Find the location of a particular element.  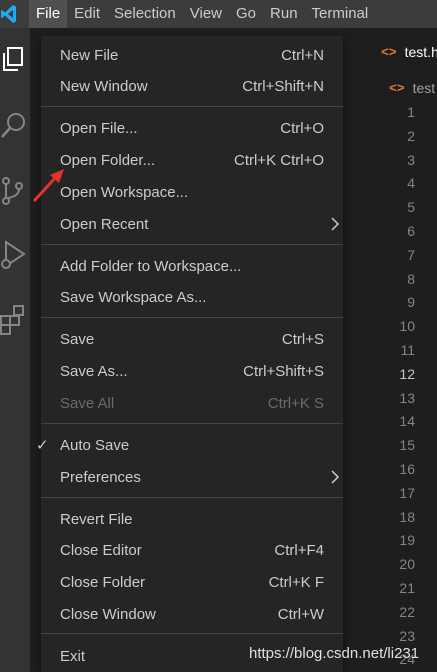

editor-tab: <> test.h is located at coordinates (390, 52).